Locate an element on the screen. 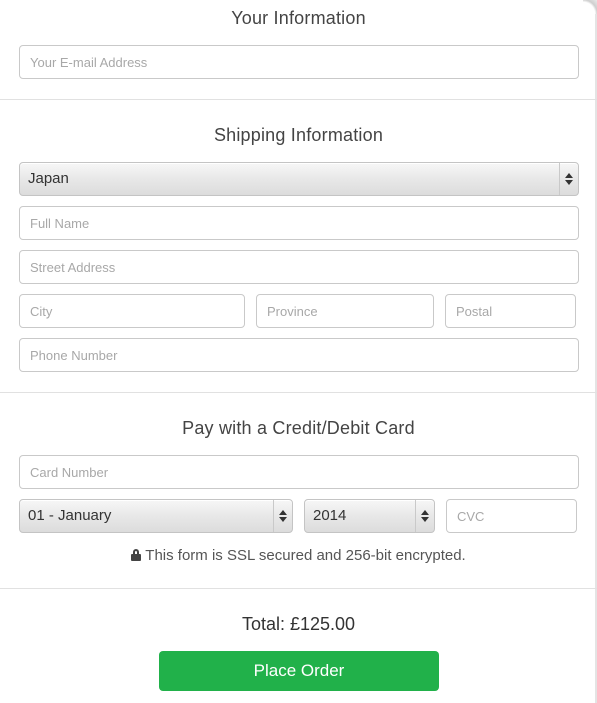 This screenshot has height=703, width=597. phone-number-field is located at coordinates (299, 355).